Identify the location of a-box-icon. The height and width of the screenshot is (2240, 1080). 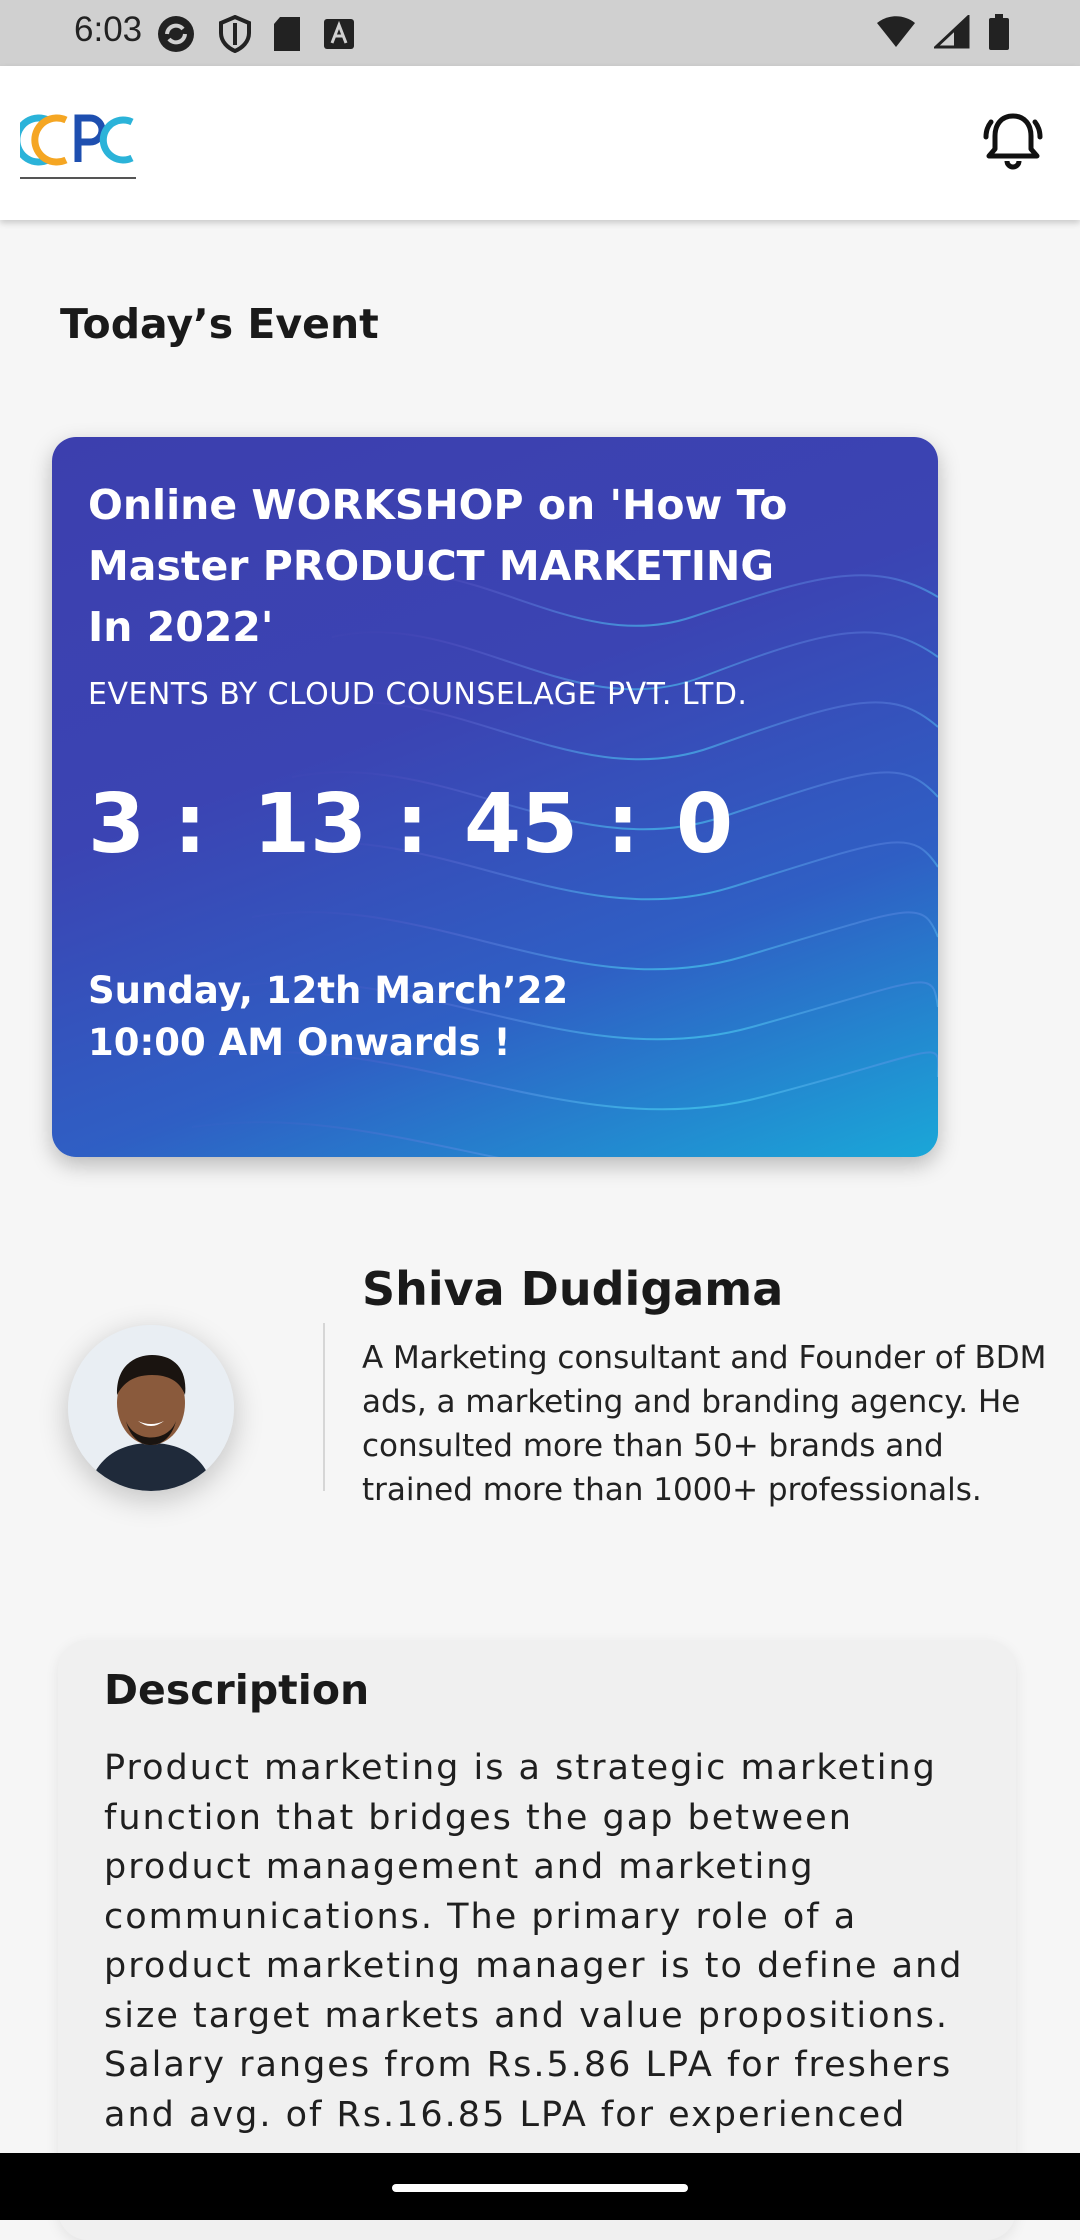
(339, 34).